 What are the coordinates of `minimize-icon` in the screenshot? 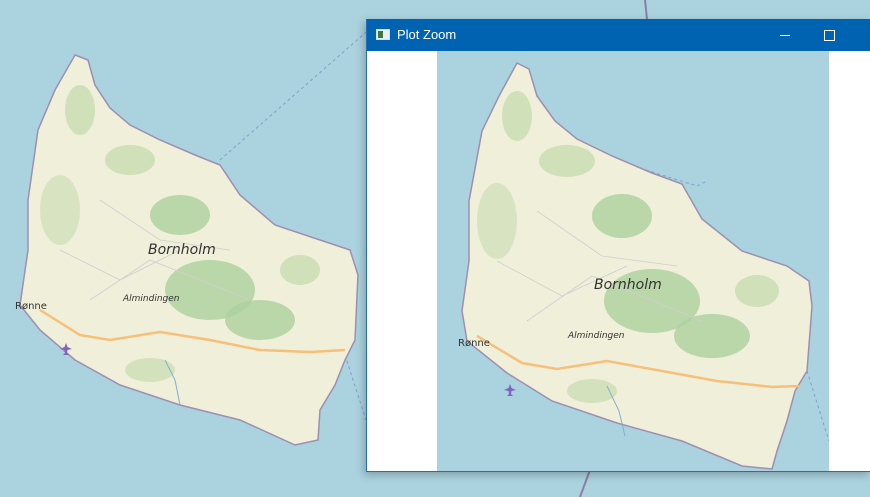 It's located at (785, 35).